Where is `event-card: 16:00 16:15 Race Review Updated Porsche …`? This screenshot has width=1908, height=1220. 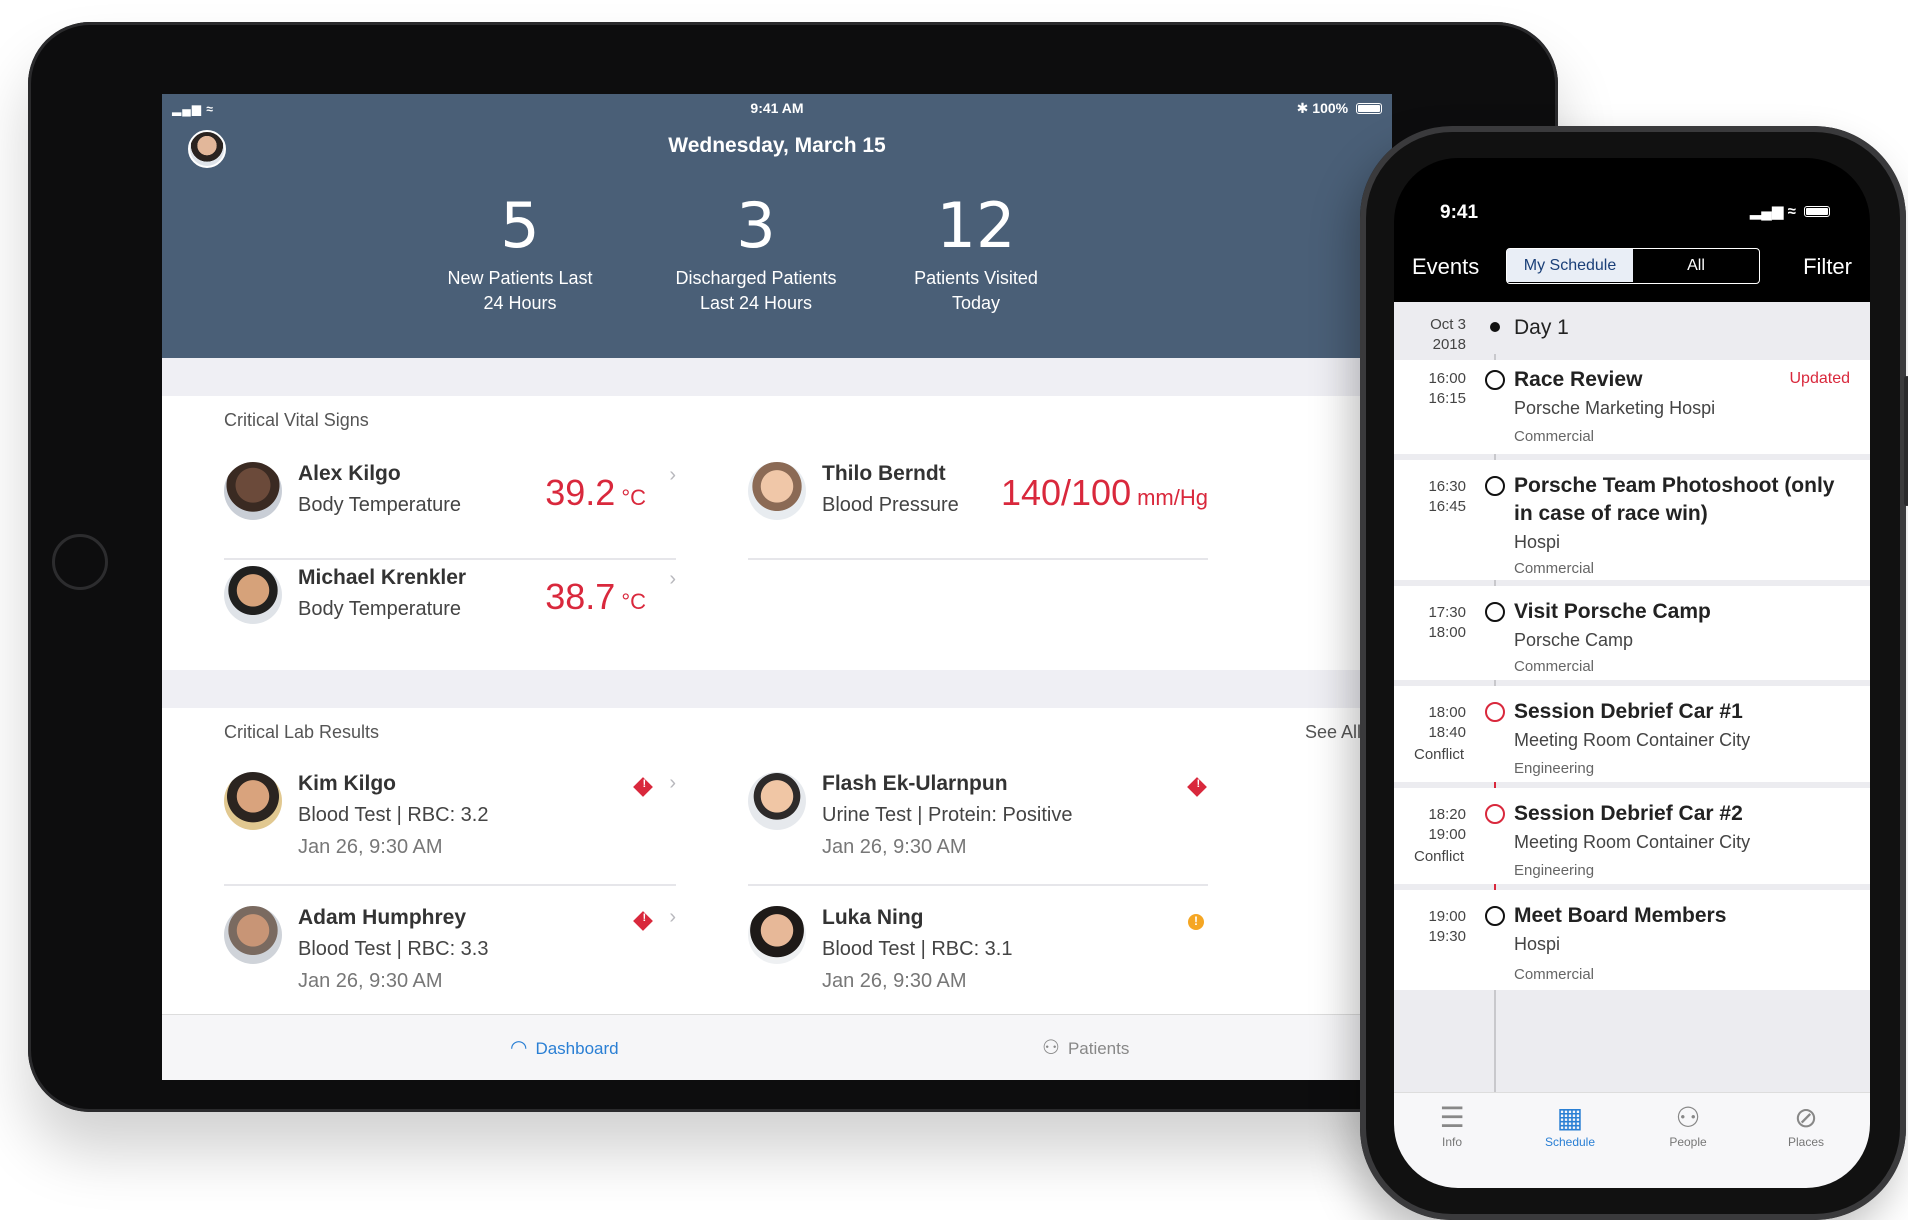 event-card: 16:00 16:15 Race Review Updated Porsche … is located at coordinates (1632, 407).